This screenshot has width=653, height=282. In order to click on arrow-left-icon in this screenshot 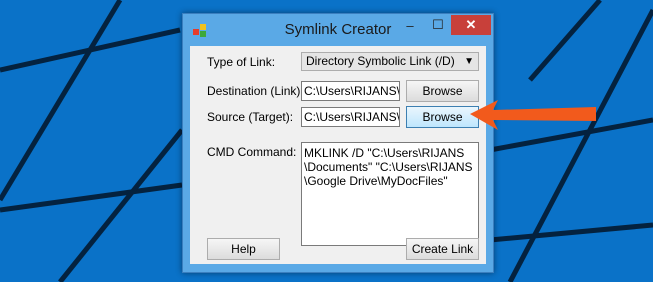, I will do `click(533, 115)`.